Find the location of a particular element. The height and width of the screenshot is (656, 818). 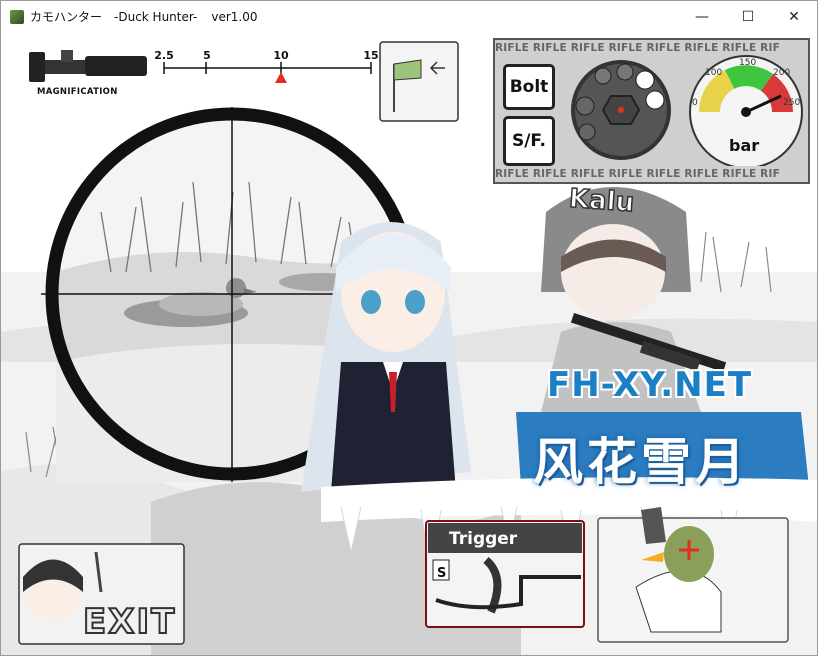

gauge-mark-0: 0 is located at coordinates (695, 103).